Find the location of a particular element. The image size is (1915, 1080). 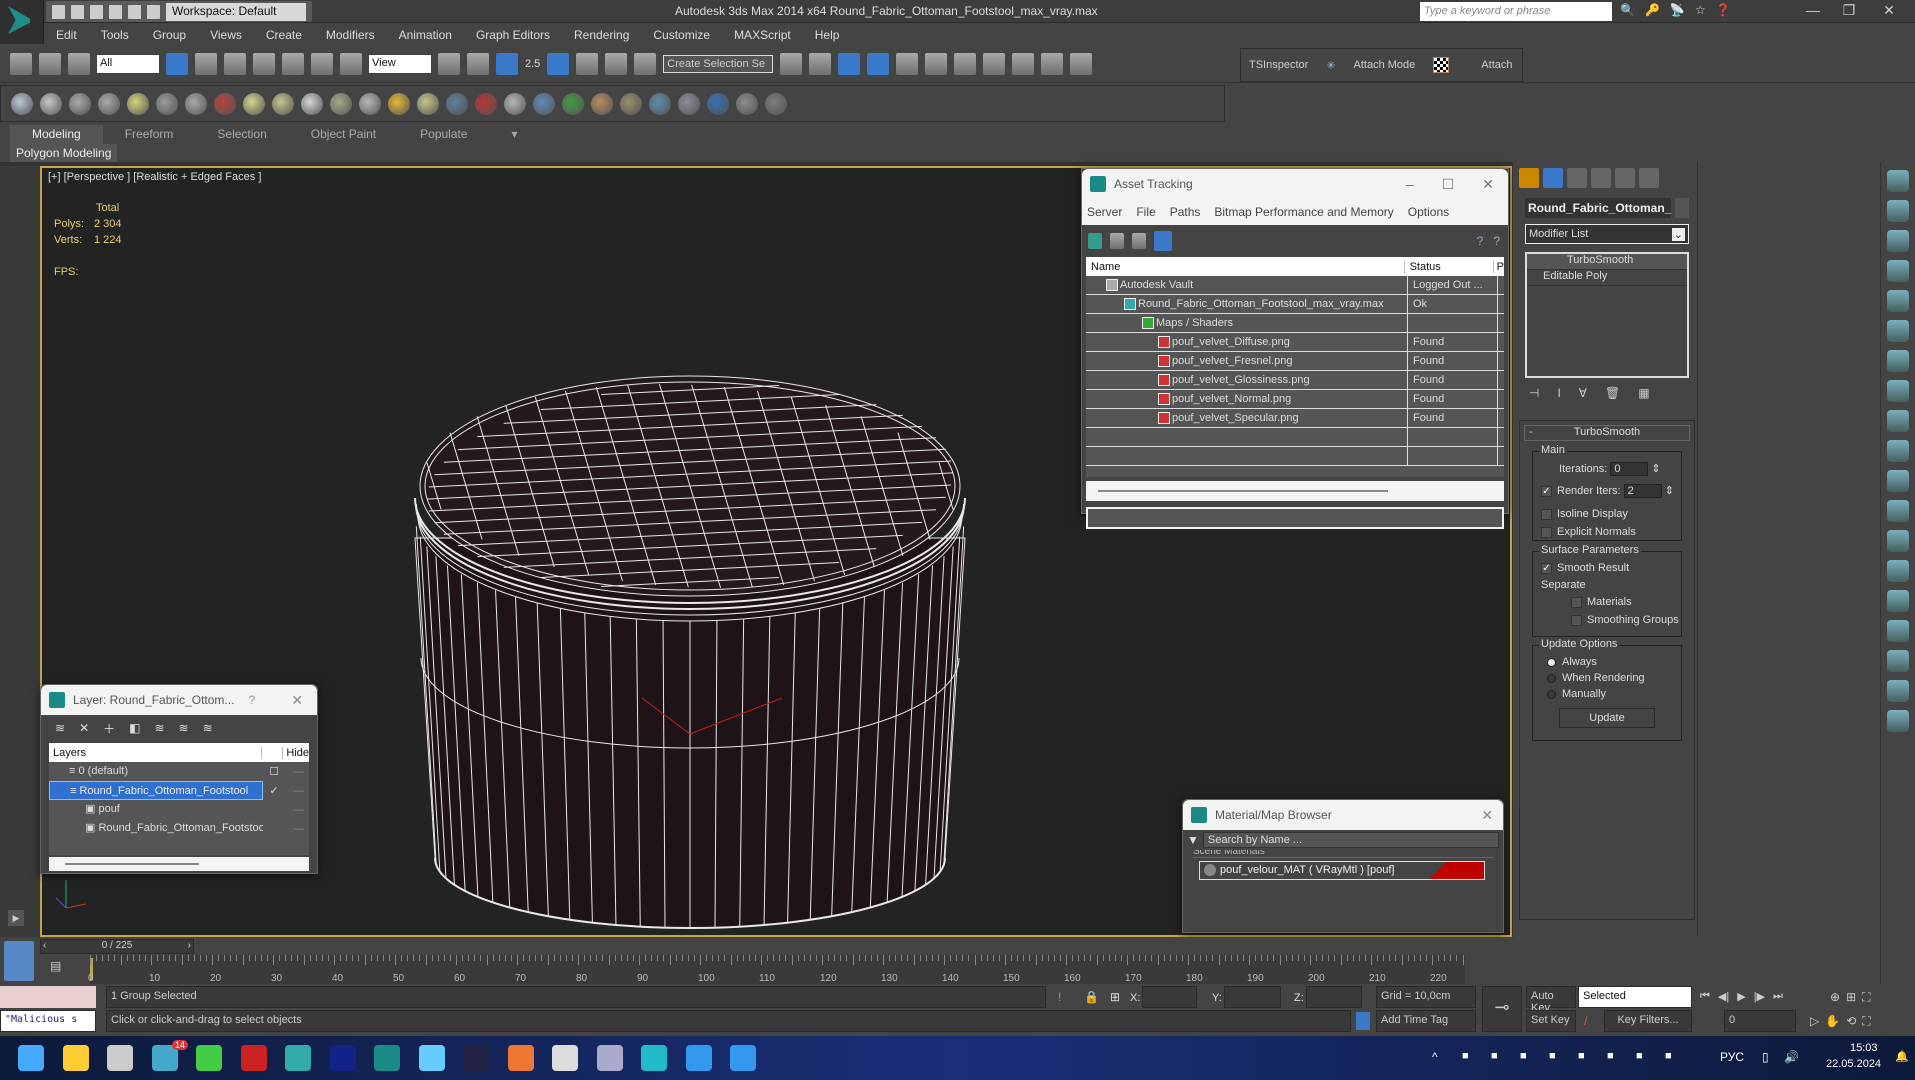

window-crossing-icon is located at coordinates (264, 64).